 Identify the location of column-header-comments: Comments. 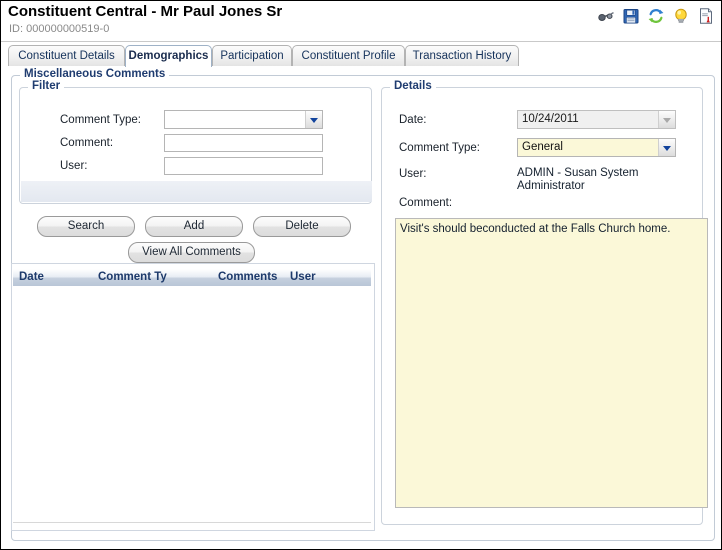
(247, 277).